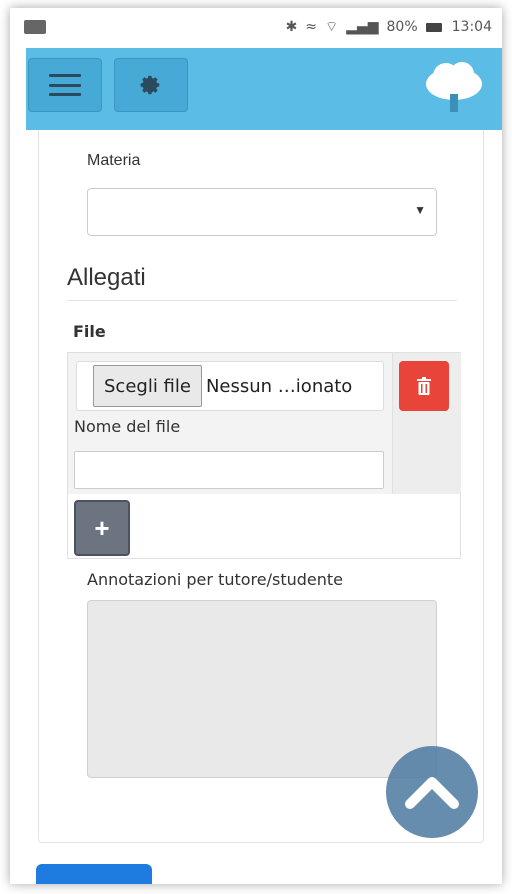 This screenshot has width=512, height=894. I want to click on file-name-input, so click(229, 470).